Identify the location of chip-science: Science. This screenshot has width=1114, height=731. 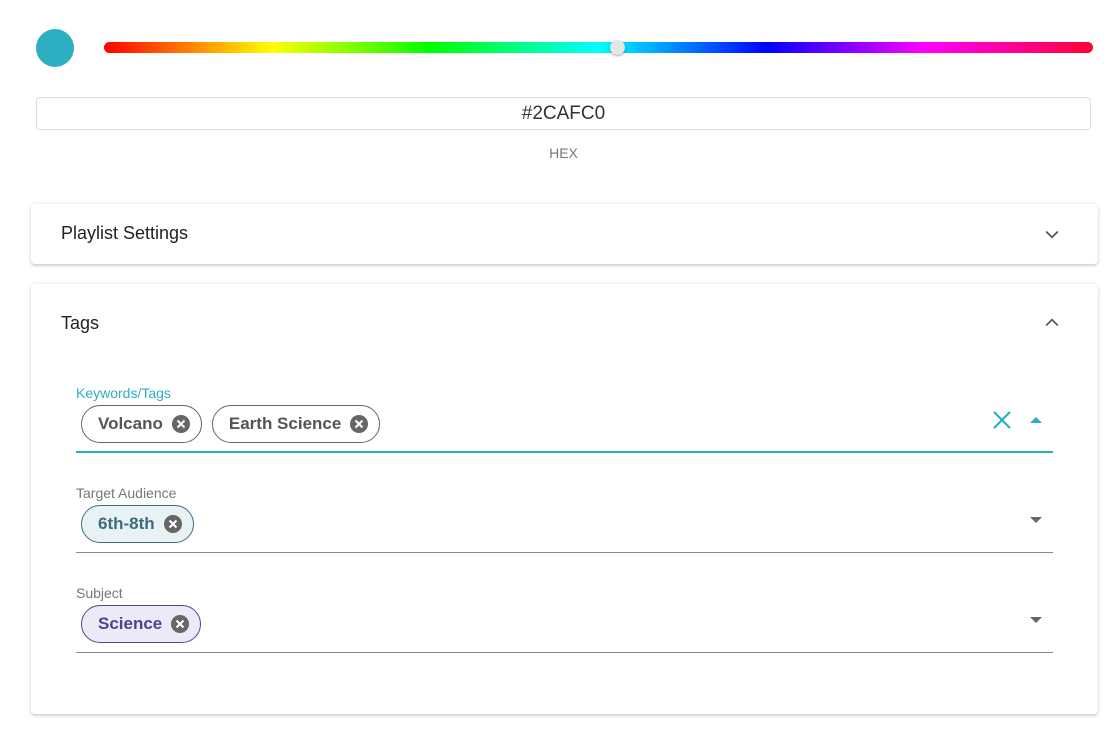
(141, 624).